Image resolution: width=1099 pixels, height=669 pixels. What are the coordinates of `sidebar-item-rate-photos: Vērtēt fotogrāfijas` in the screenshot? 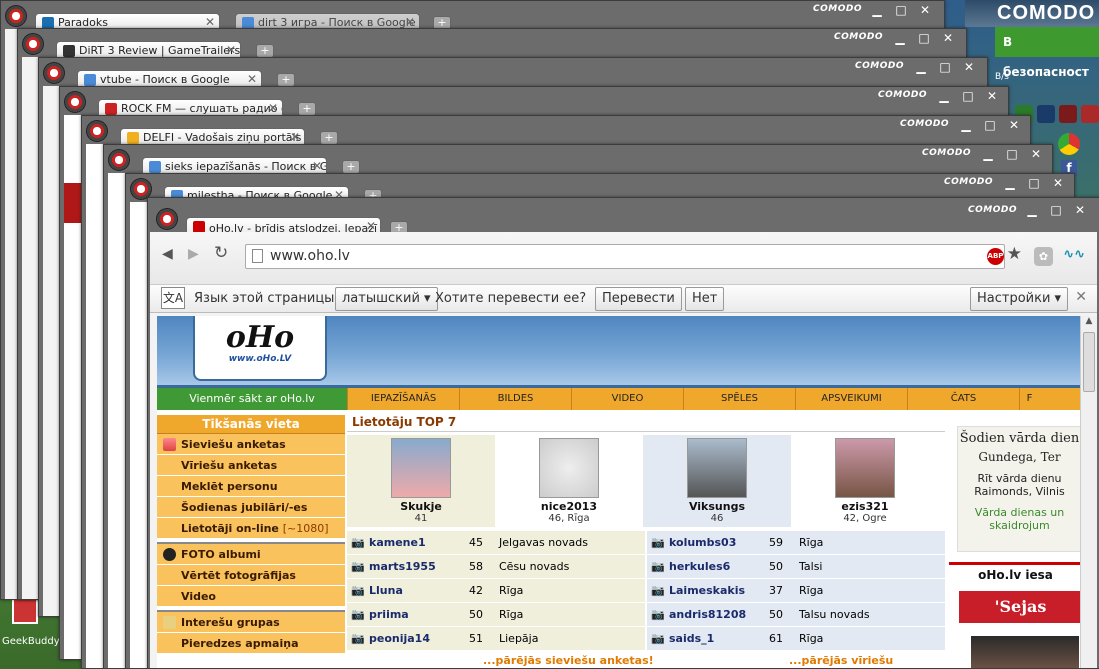 It's located at (251, 575).